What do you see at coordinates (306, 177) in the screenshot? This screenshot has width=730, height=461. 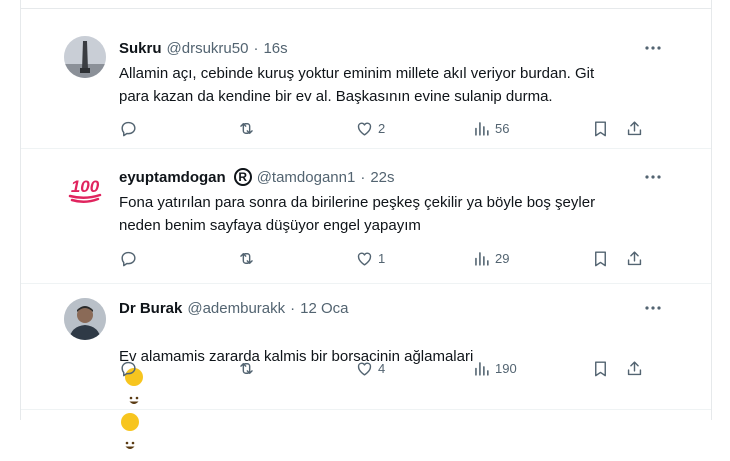 I see `handle: @tamdogann1` at bounding box center [306, 177].